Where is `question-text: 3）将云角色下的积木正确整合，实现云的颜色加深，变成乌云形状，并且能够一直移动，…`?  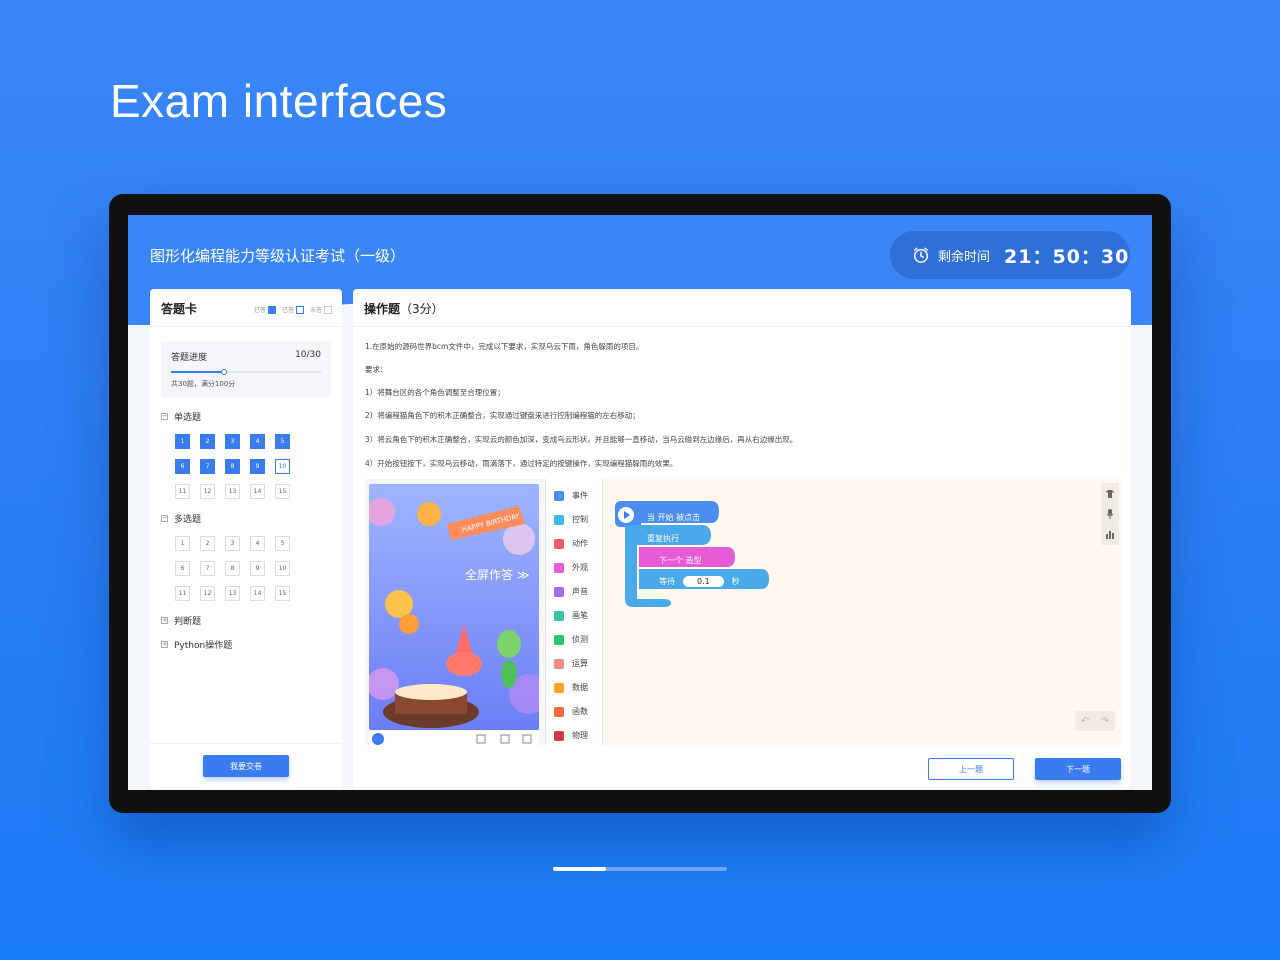 question-text: 3）将云角色下的积木正确整合，实现云的颜色加深，变成乌云形状，并且能够一直移动，… is located at coordinates (581, 439).